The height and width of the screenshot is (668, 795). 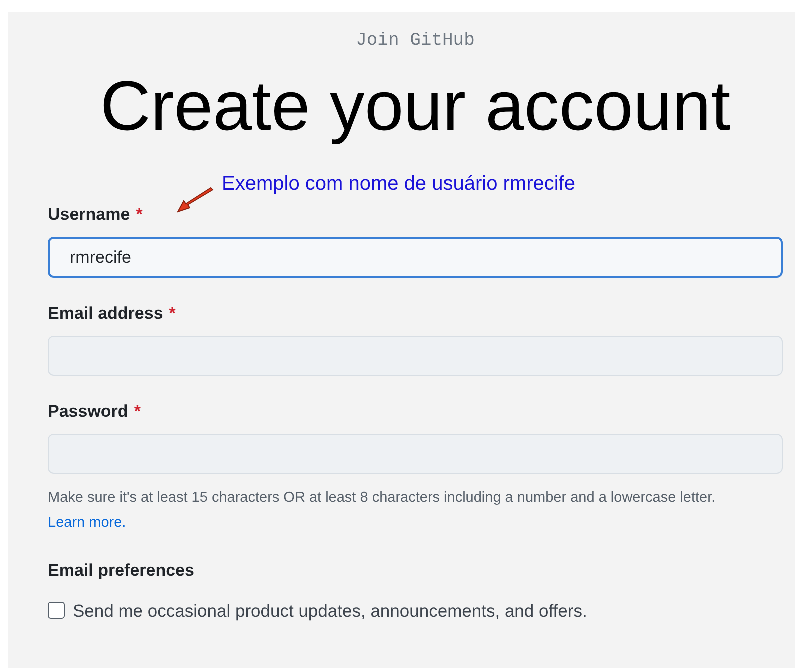 What do you see at coordinates (399, 184) in the screenshot?
I see `annotation-text: Exemplo com nome de usuário rmrecife` at bounding box center [399, 184].